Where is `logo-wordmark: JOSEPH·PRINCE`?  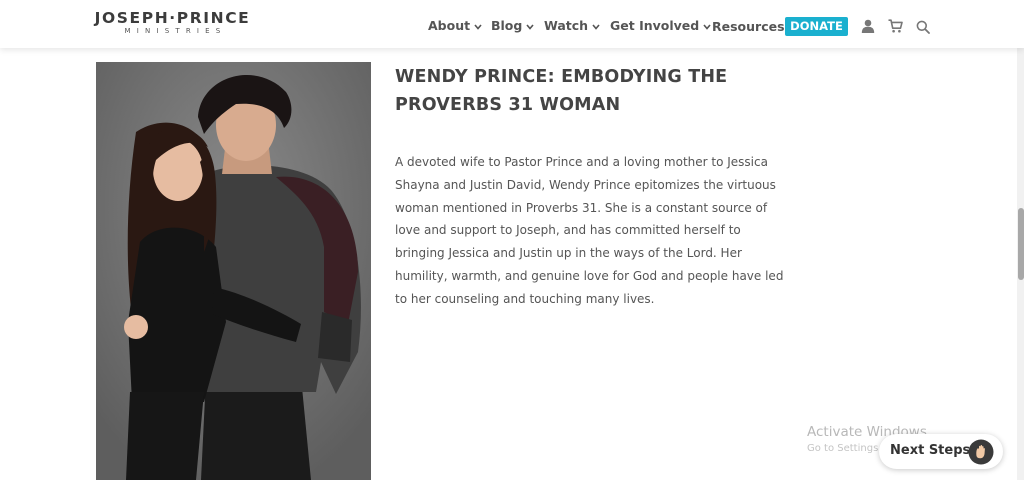 logo-wordmark: JOSEPH·PRINCE is located at coordinates (172, 18).